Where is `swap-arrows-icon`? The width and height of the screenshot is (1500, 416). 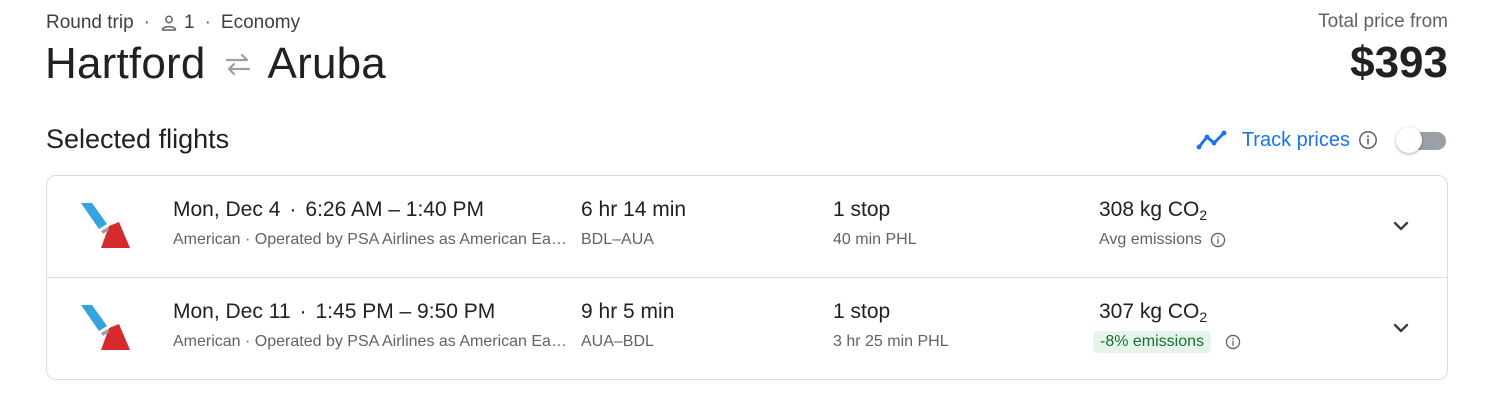
swap-arrows-icon is located at coordinates (238, 64).